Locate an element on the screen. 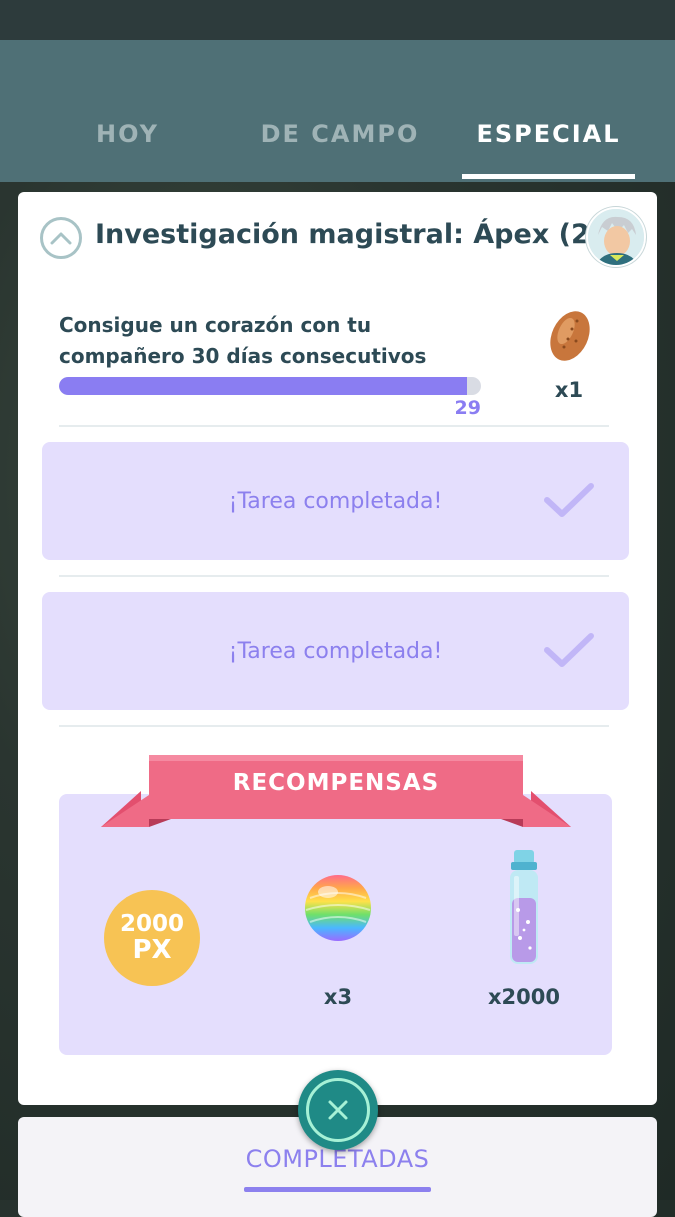  tab-especial: ESPECIAL is located at coordinates (548, 134).